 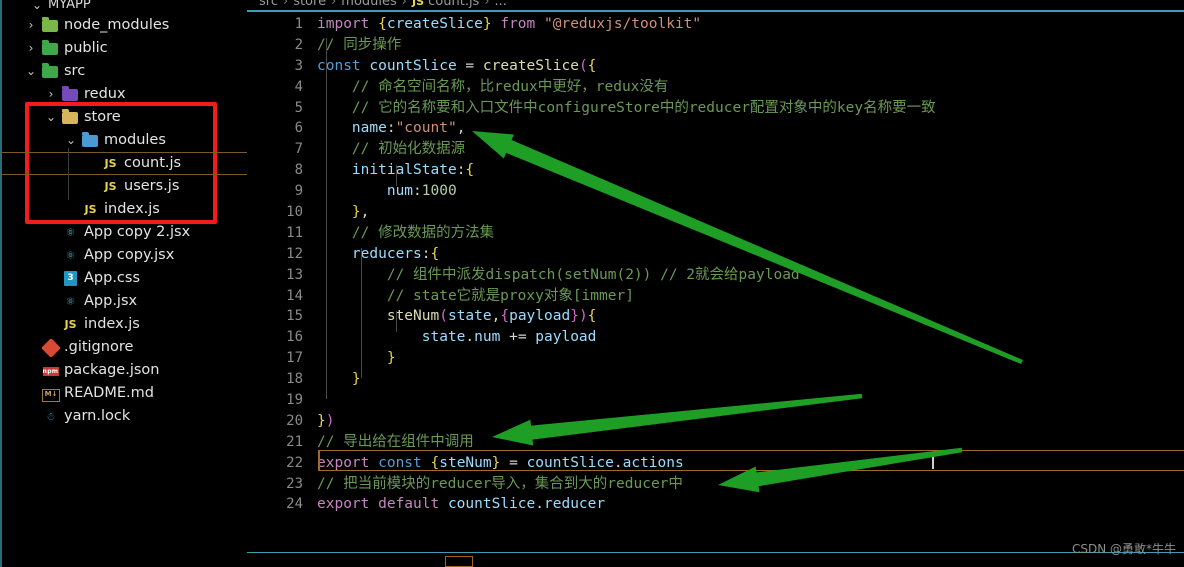 I want to click on tree-item-count-js: JS count.js, so click(x=124, y=163).